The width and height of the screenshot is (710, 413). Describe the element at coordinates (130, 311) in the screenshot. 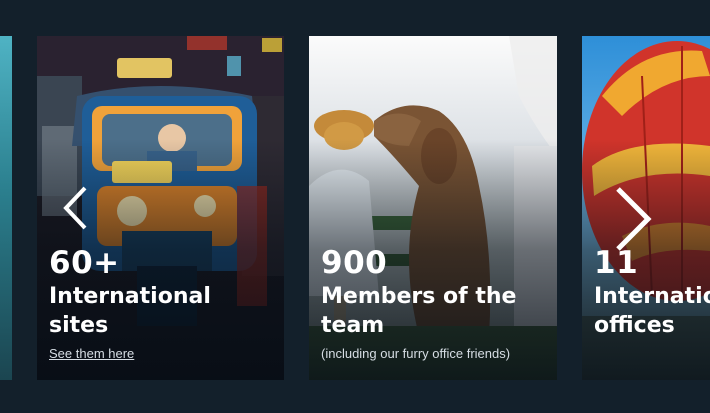

I see `stat-label: International sites` at that location.